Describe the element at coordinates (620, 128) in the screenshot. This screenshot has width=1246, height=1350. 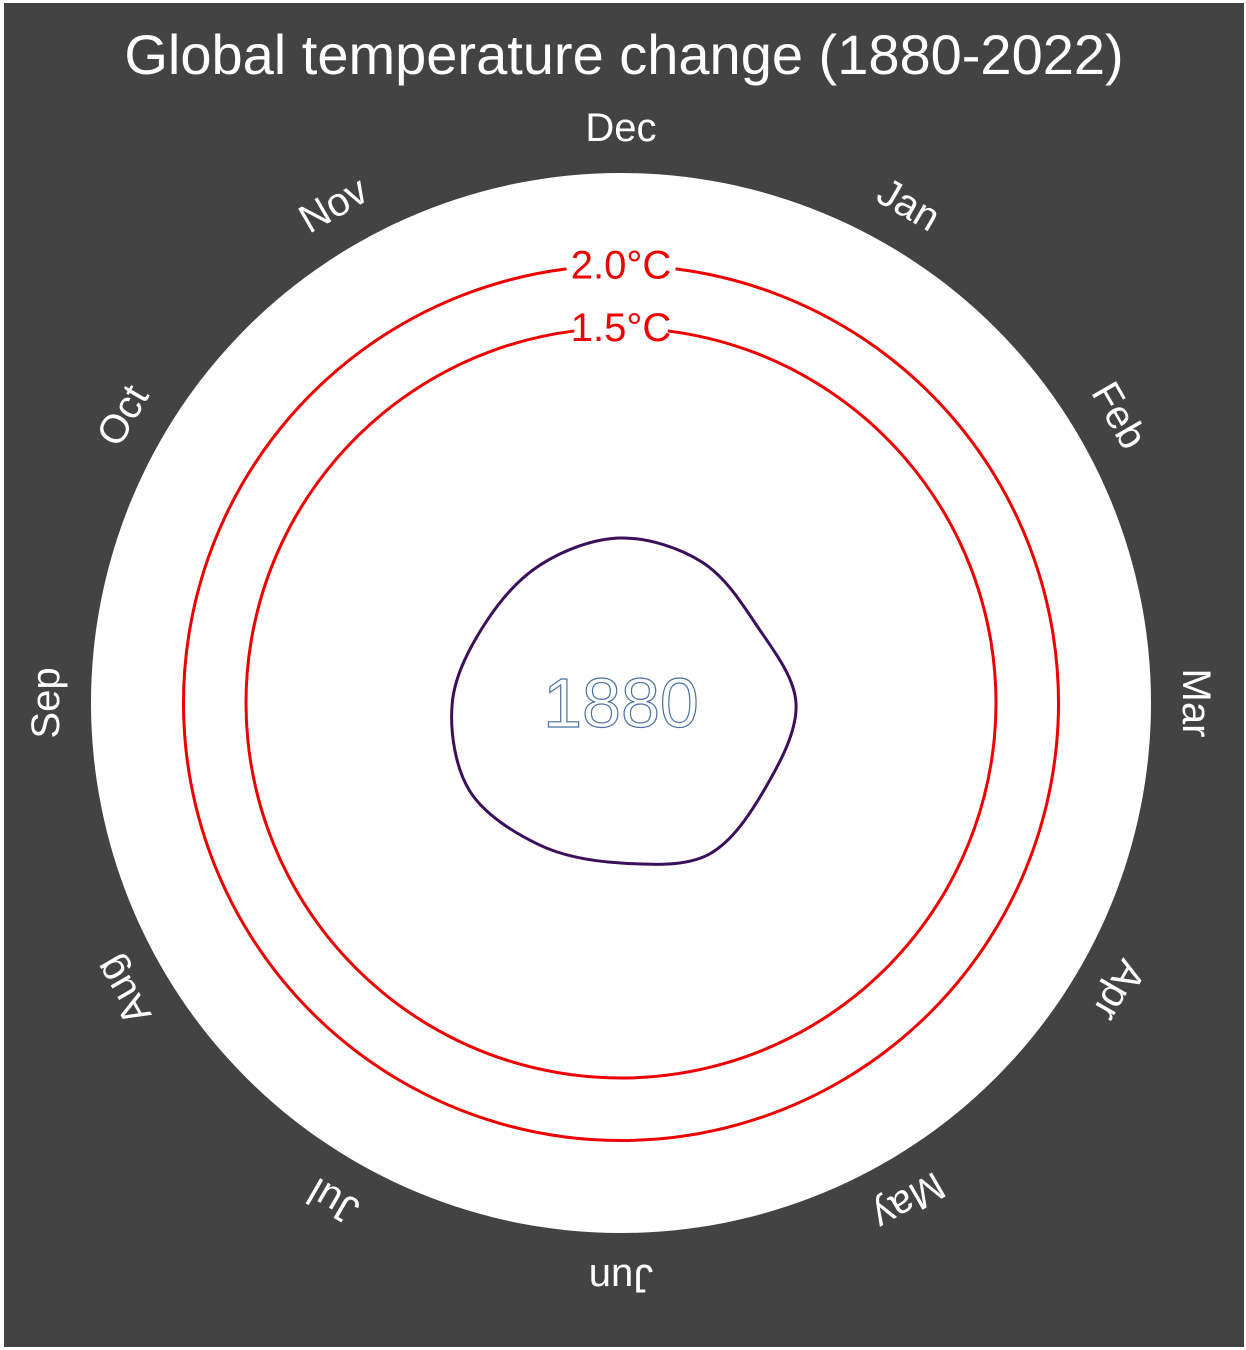
I see `month-label-dec: Dec` at that location.